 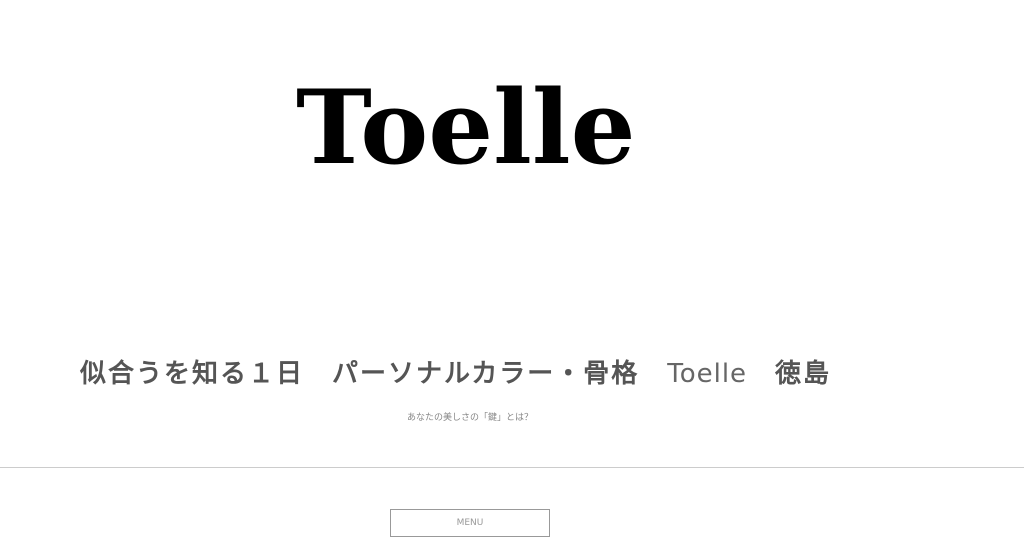 I want to click on site-title-brand: Toelle, so click(x=707, y=374).